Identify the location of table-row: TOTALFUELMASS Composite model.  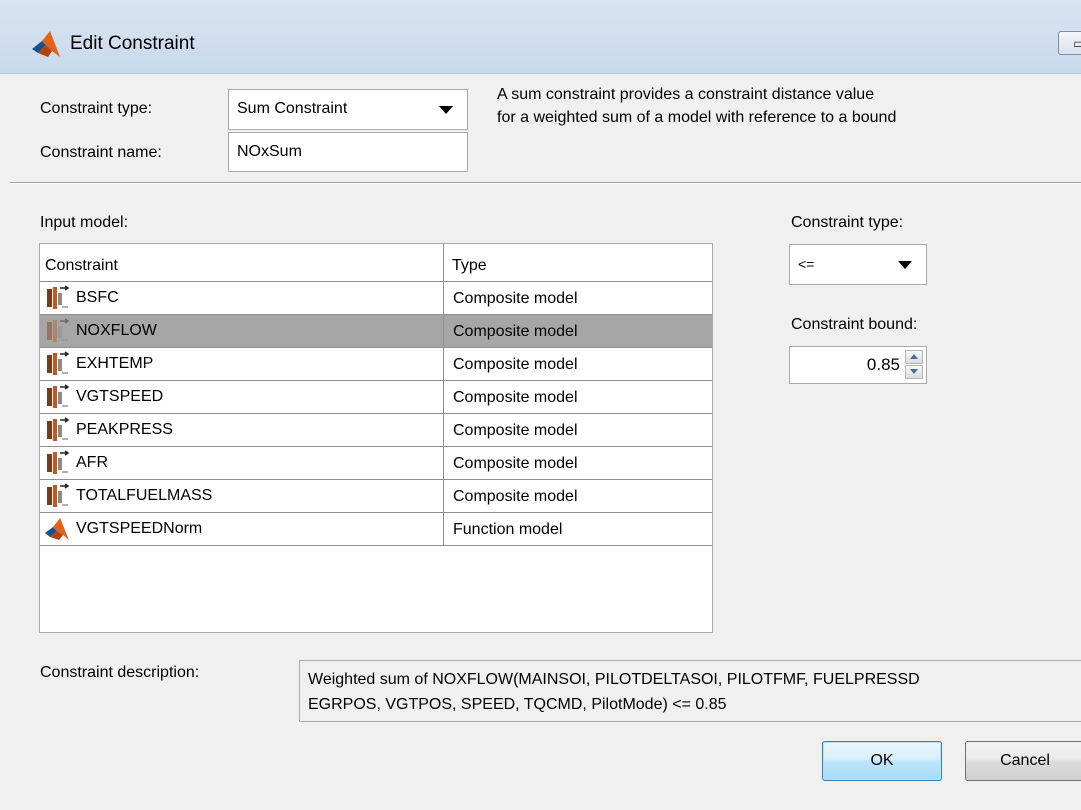
(376, 496).